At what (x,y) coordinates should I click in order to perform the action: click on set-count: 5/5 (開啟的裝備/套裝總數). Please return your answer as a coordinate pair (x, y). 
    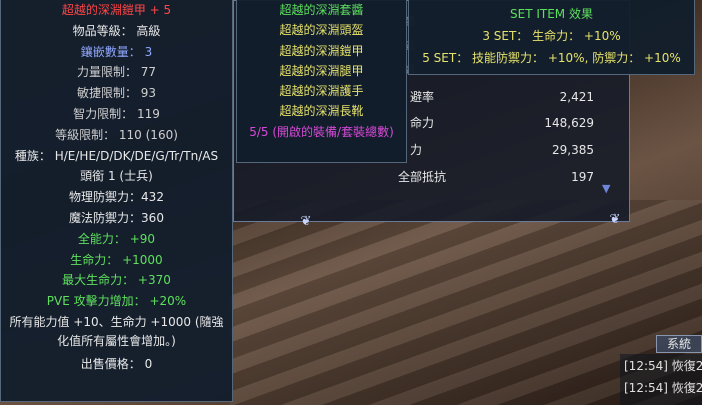
    Looking at the image, I should click on (321, 131).